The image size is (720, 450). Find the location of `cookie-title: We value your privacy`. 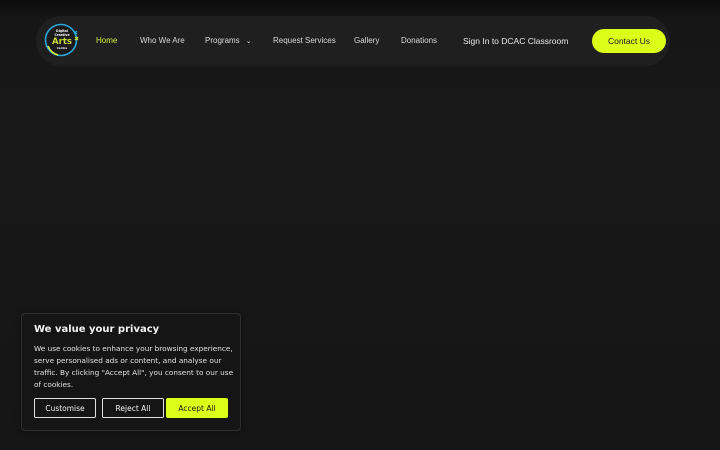

cookie-title: We value your privacy is located at coordinates (97, 329).